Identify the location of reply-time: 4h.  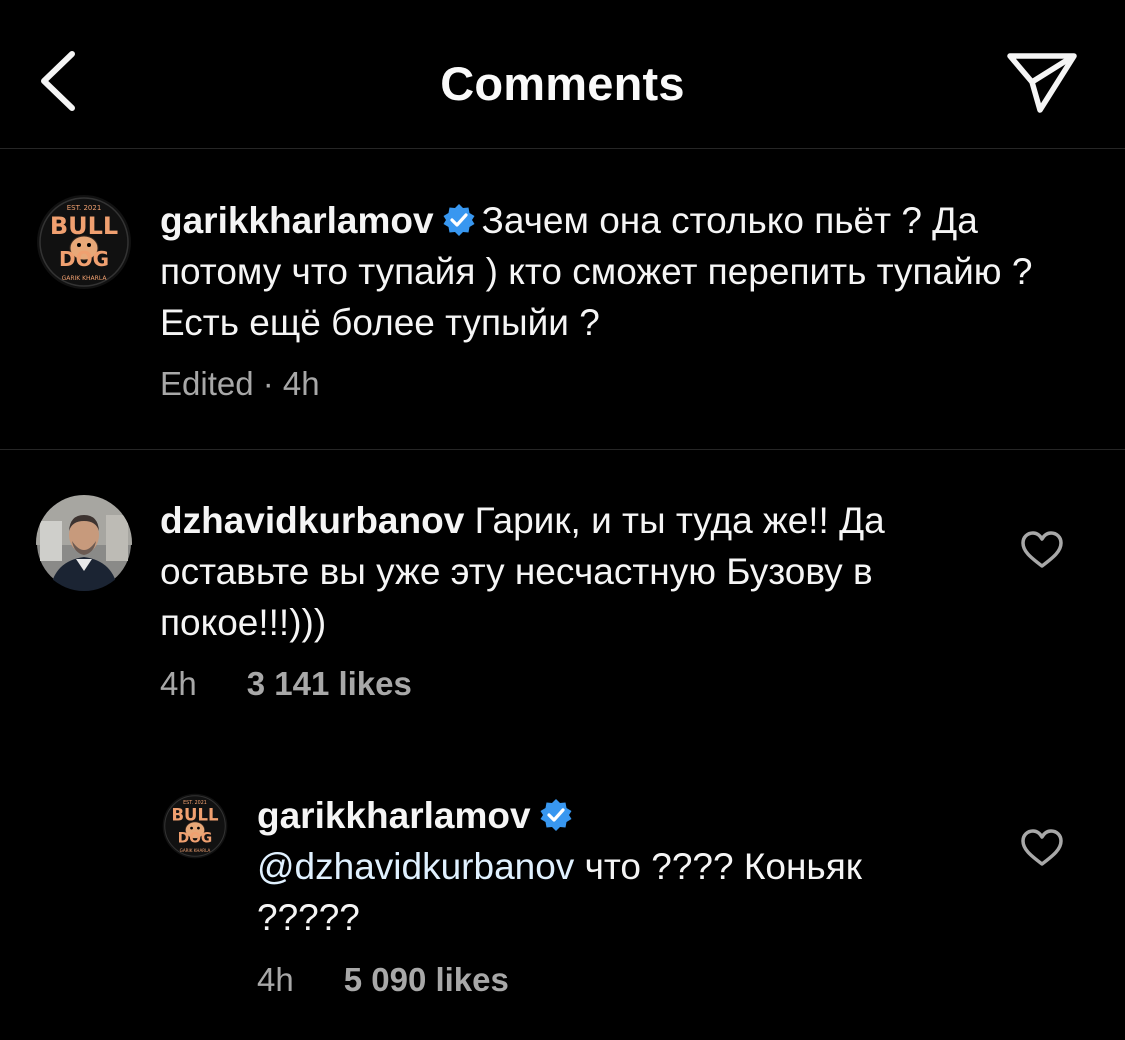
(275, 979).